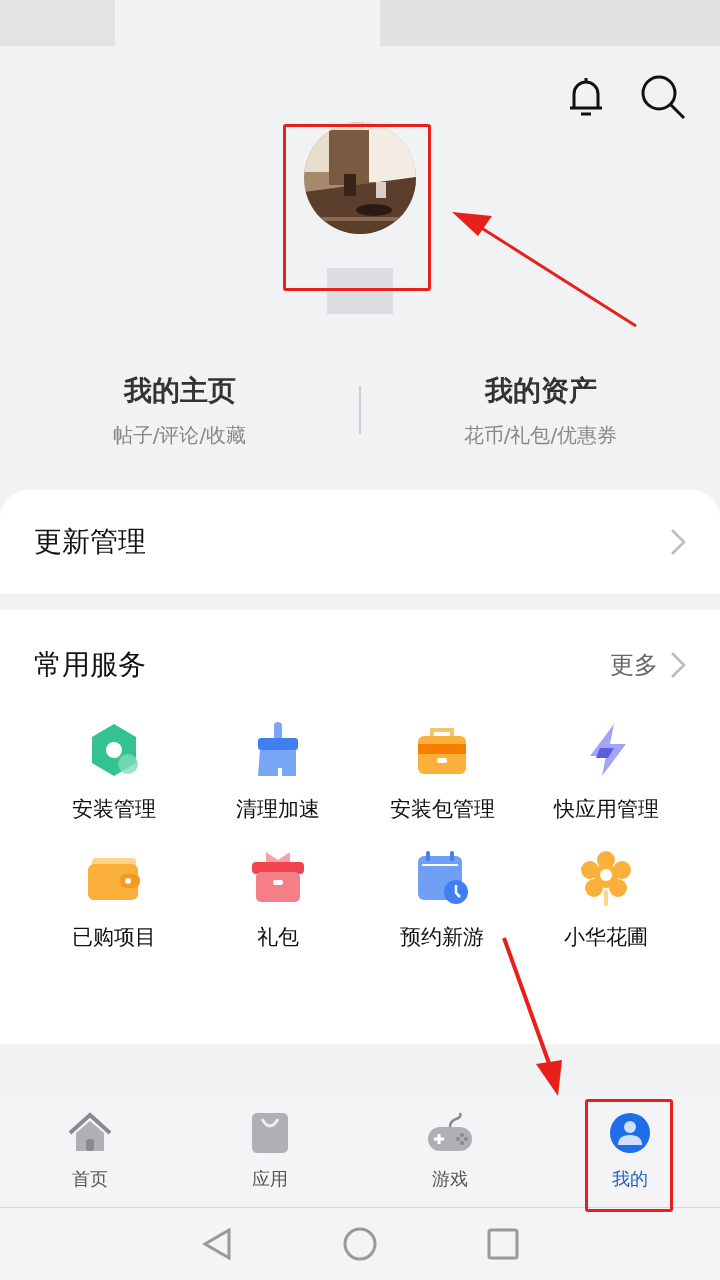 Image resolution: width=720 pixels, height=1280 pixels. I want to click on service-label: 礼包, so click(278, 937).